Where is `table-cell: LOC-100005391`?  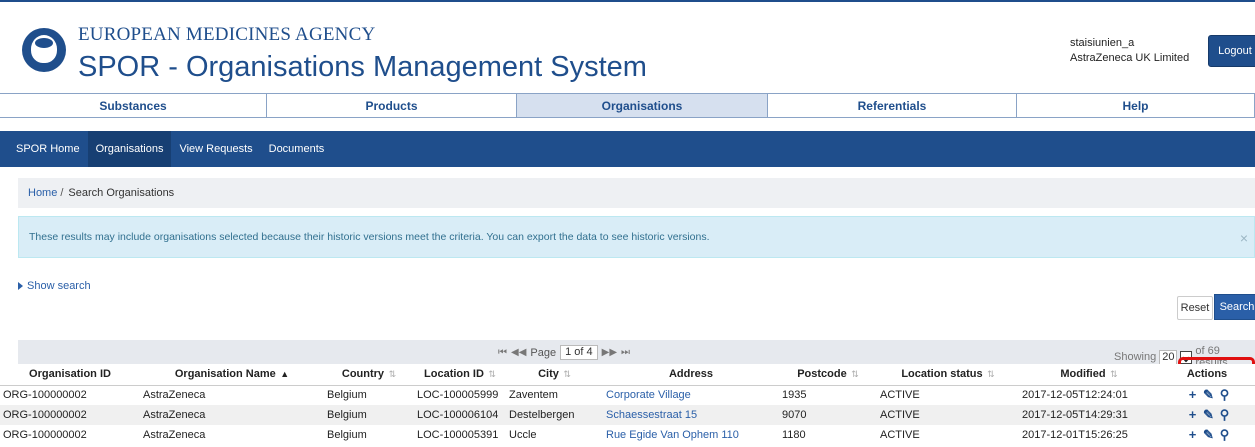
table-cell: LOC-100005391 is located at coordinates (458, 435).